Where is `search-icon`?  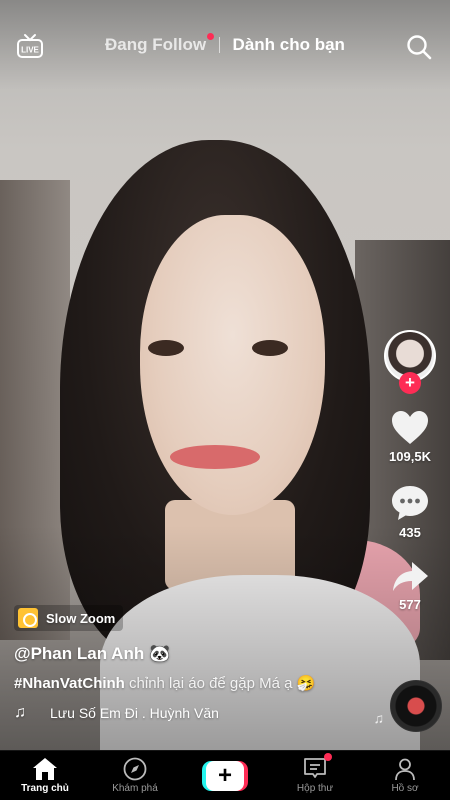
search-icon is located at coordinates (419, 47).